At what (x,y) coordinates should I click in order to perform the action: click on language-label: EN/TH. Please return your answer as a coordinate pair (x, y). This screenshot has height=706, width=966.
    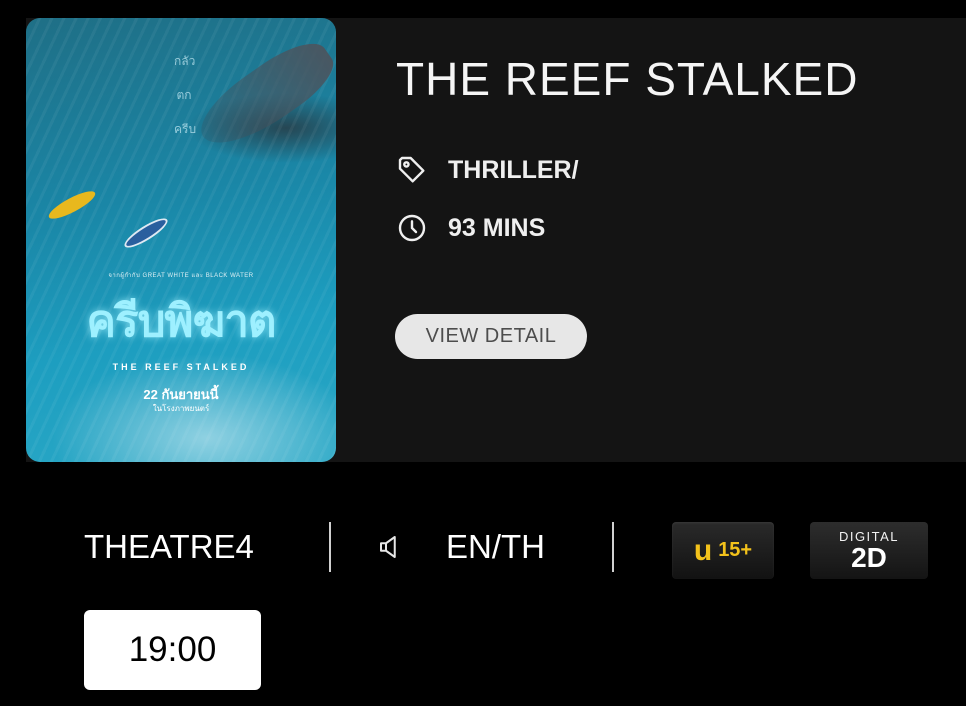
    Looking at the image, I should click on (495, 546).